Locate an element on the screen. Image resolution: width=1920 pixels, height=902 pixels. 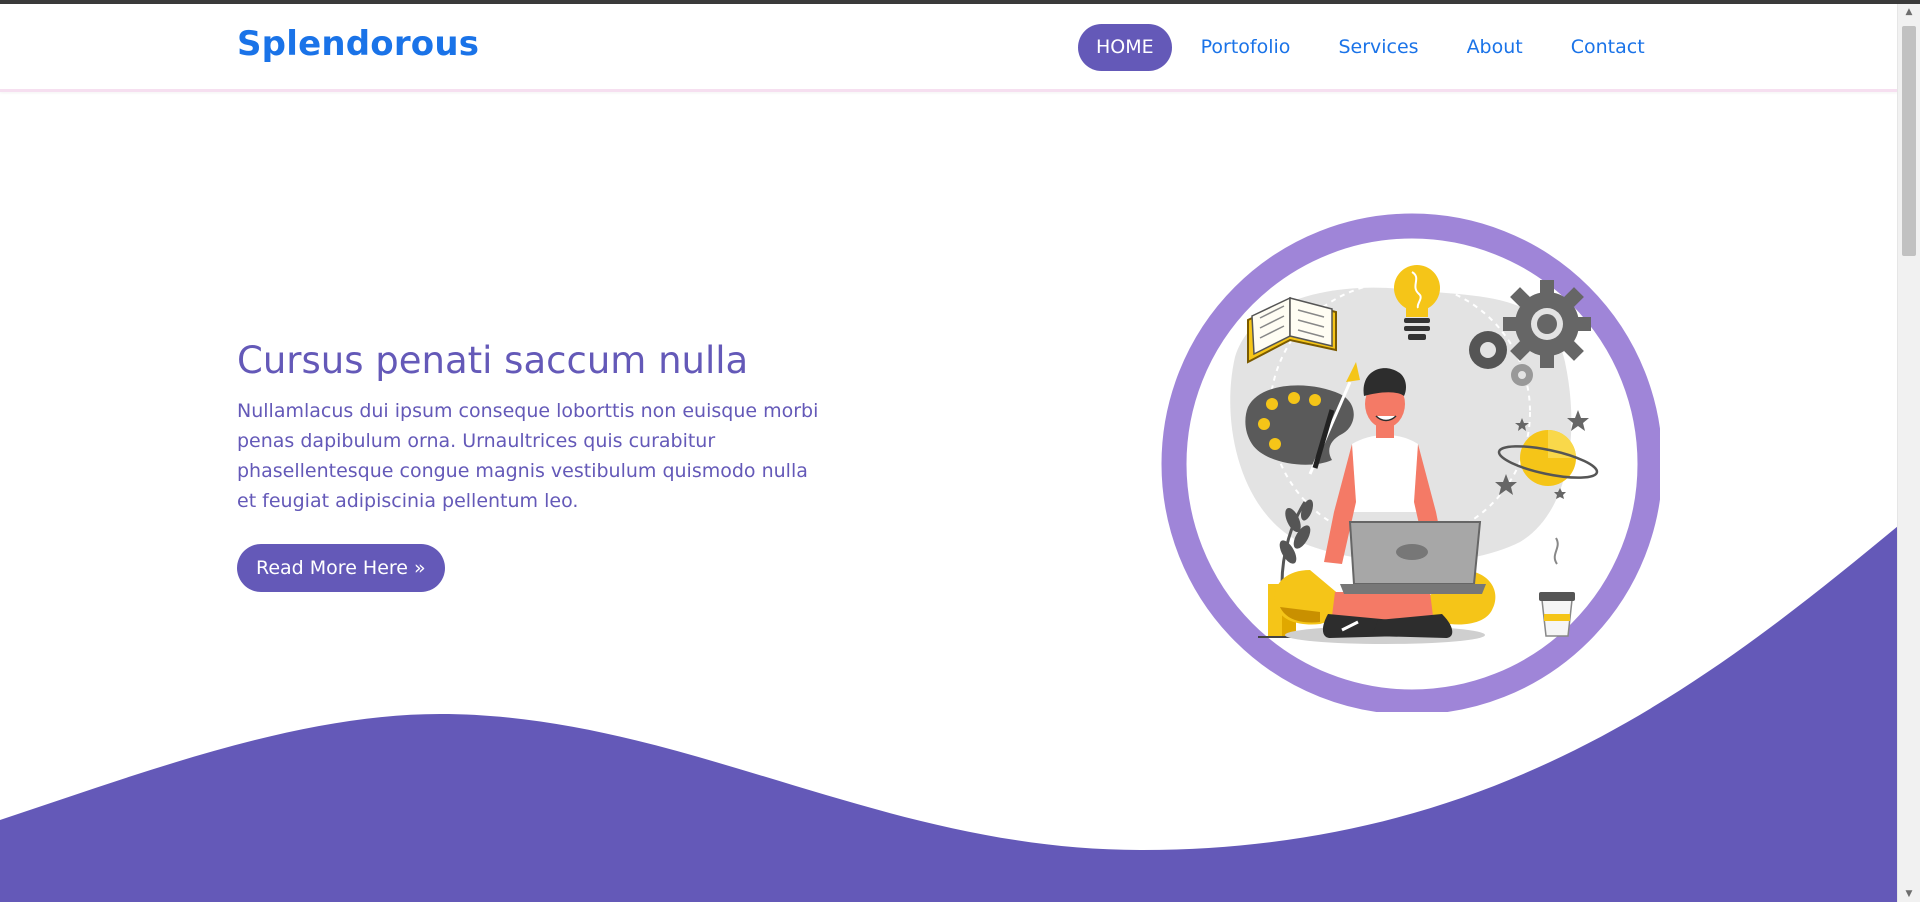
nav-home: HOME is located at coordinates (1125, 47).